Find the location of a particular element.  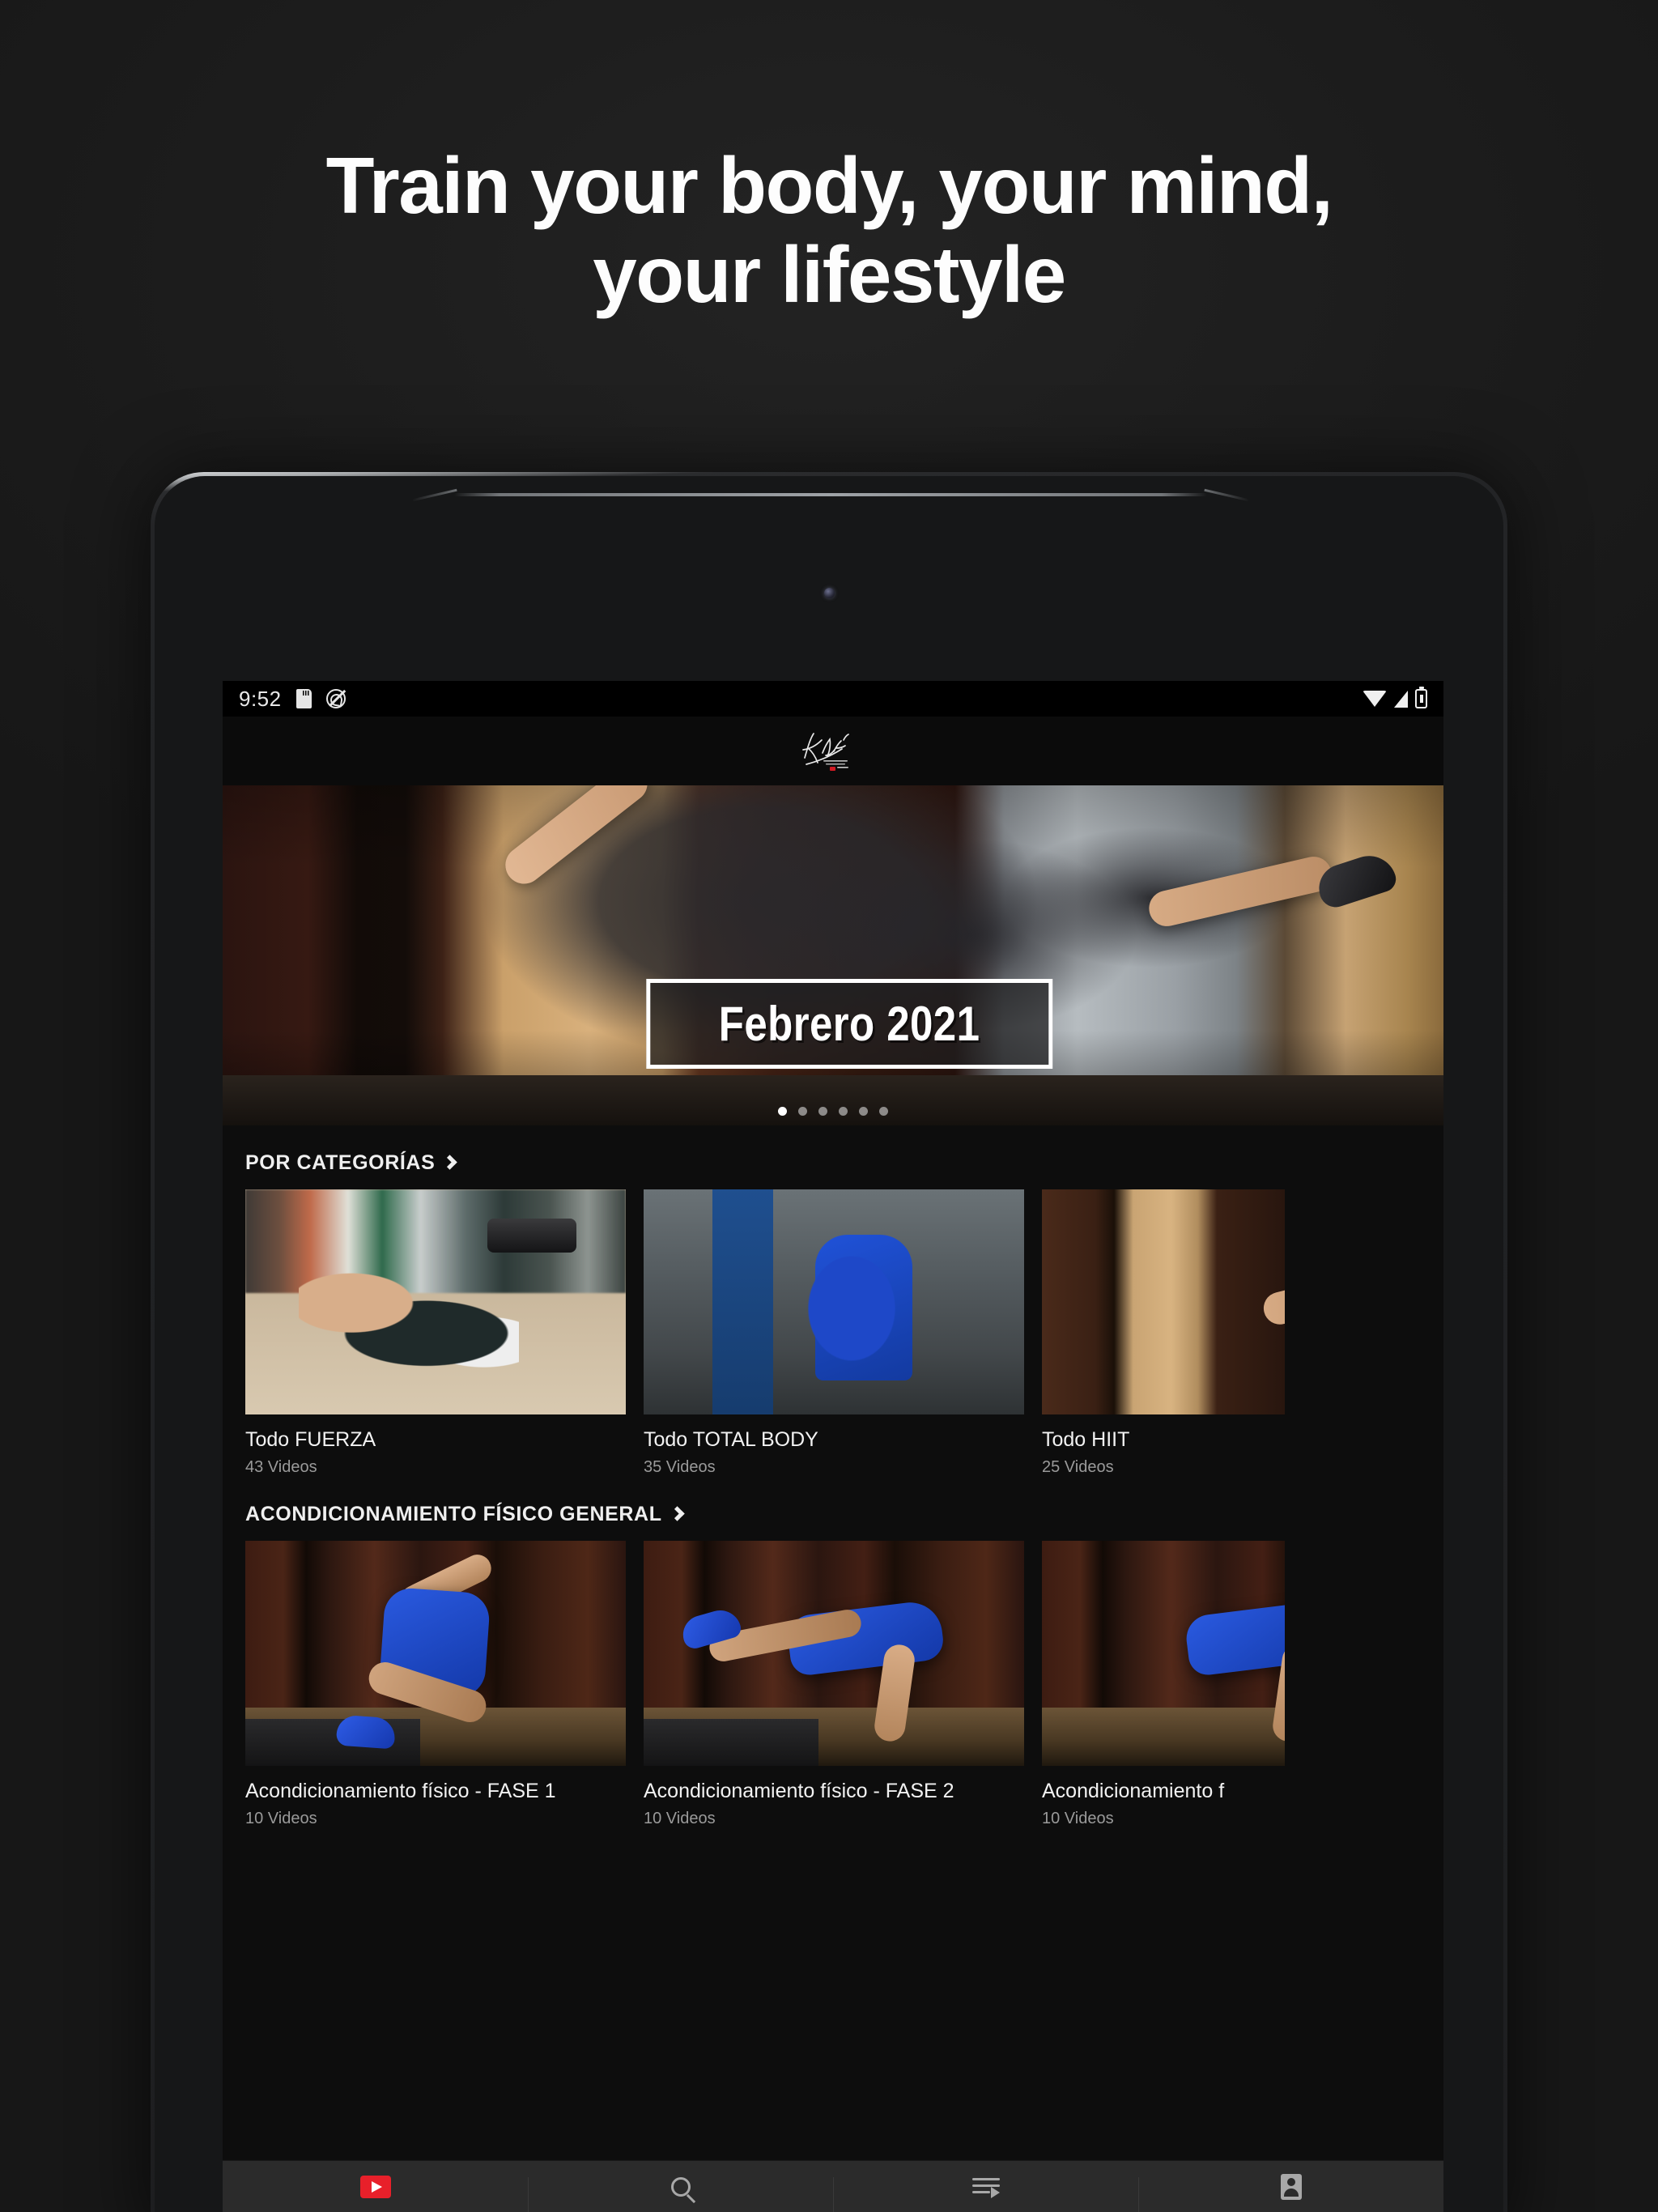

kneeling-exercise-thumbnail is located at coordinates (435, 1654).